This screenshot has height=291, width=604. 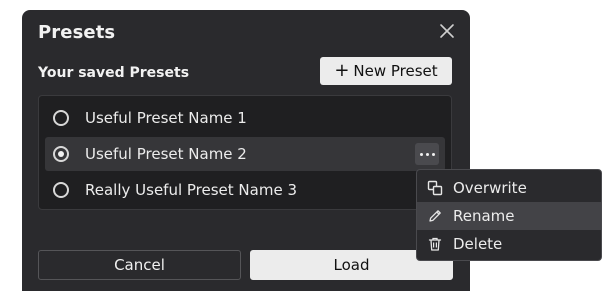 I want to click on preset-row-1: Useful Preset Name 1, so click(x=245, y=118).